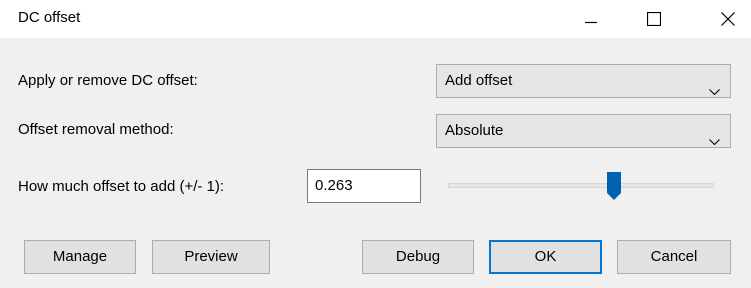 Image resolution: width=751 pixels, height=288 pixels. What do you see at coordinates (334, 185) in the screenshot?
I see `offset-amount-value: 0.263` at bounding box center [334, 185].